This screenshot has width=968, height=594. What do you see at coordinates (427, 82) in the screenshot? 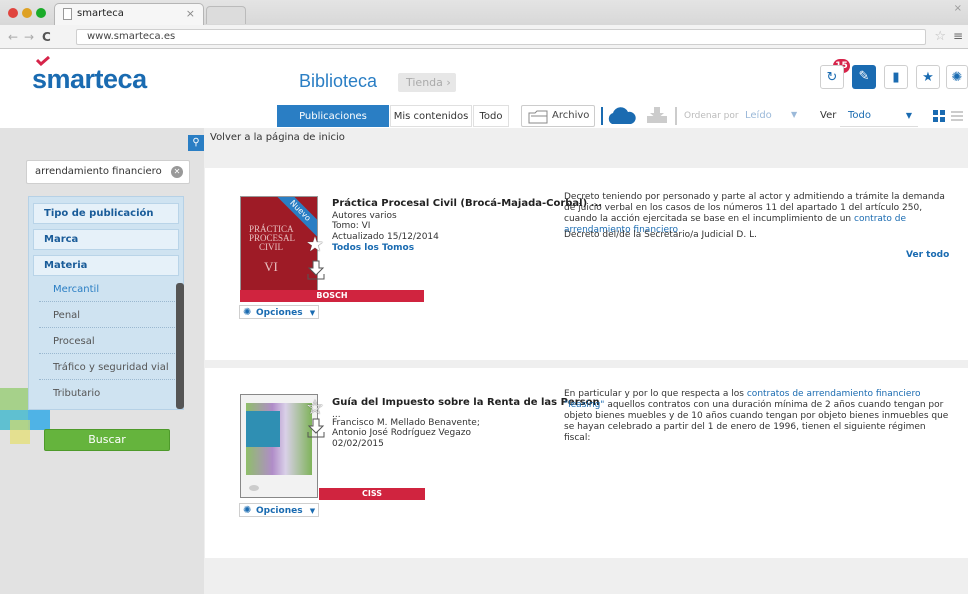
I see `tienda-button: Tienda ›` at bounding box center [427, 82].